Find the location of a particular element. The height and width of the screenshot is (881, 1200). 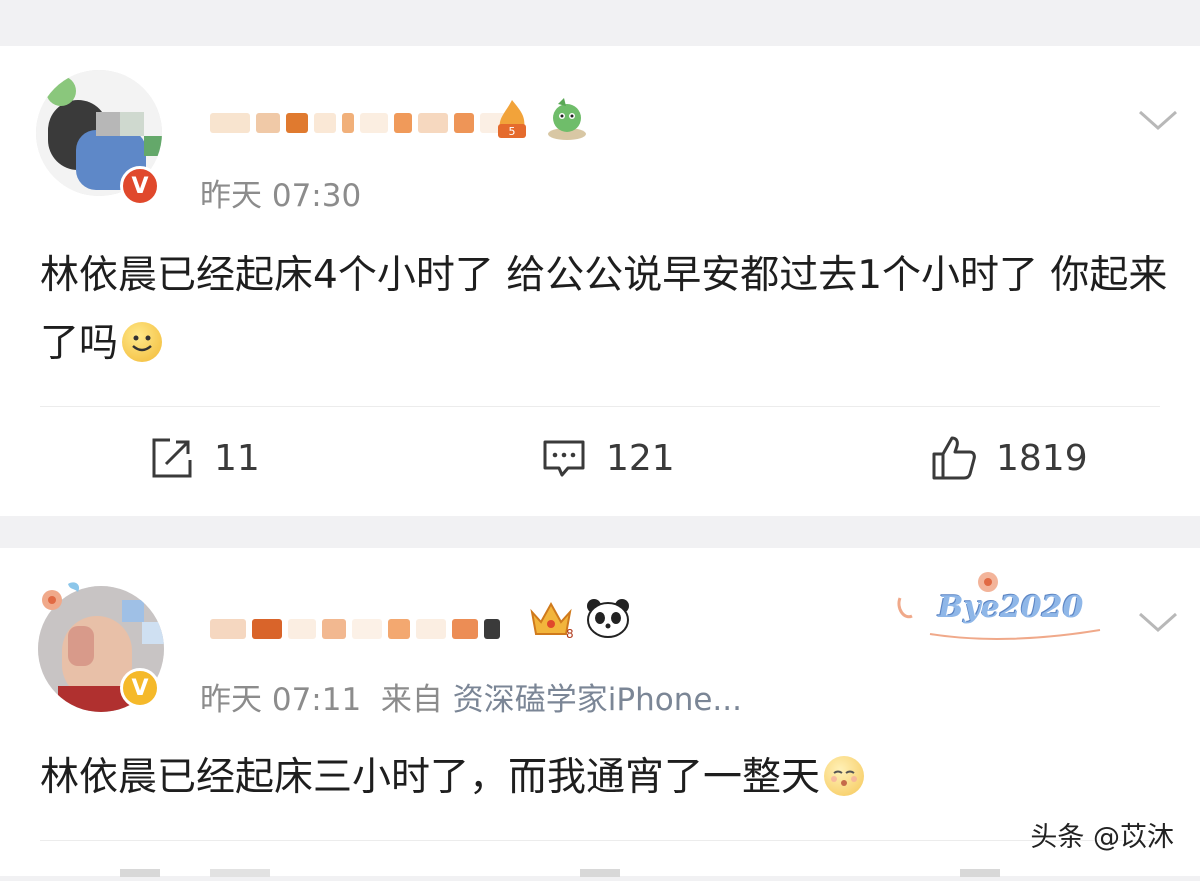

comment-button: 121 is located at coordinates (607, 458).